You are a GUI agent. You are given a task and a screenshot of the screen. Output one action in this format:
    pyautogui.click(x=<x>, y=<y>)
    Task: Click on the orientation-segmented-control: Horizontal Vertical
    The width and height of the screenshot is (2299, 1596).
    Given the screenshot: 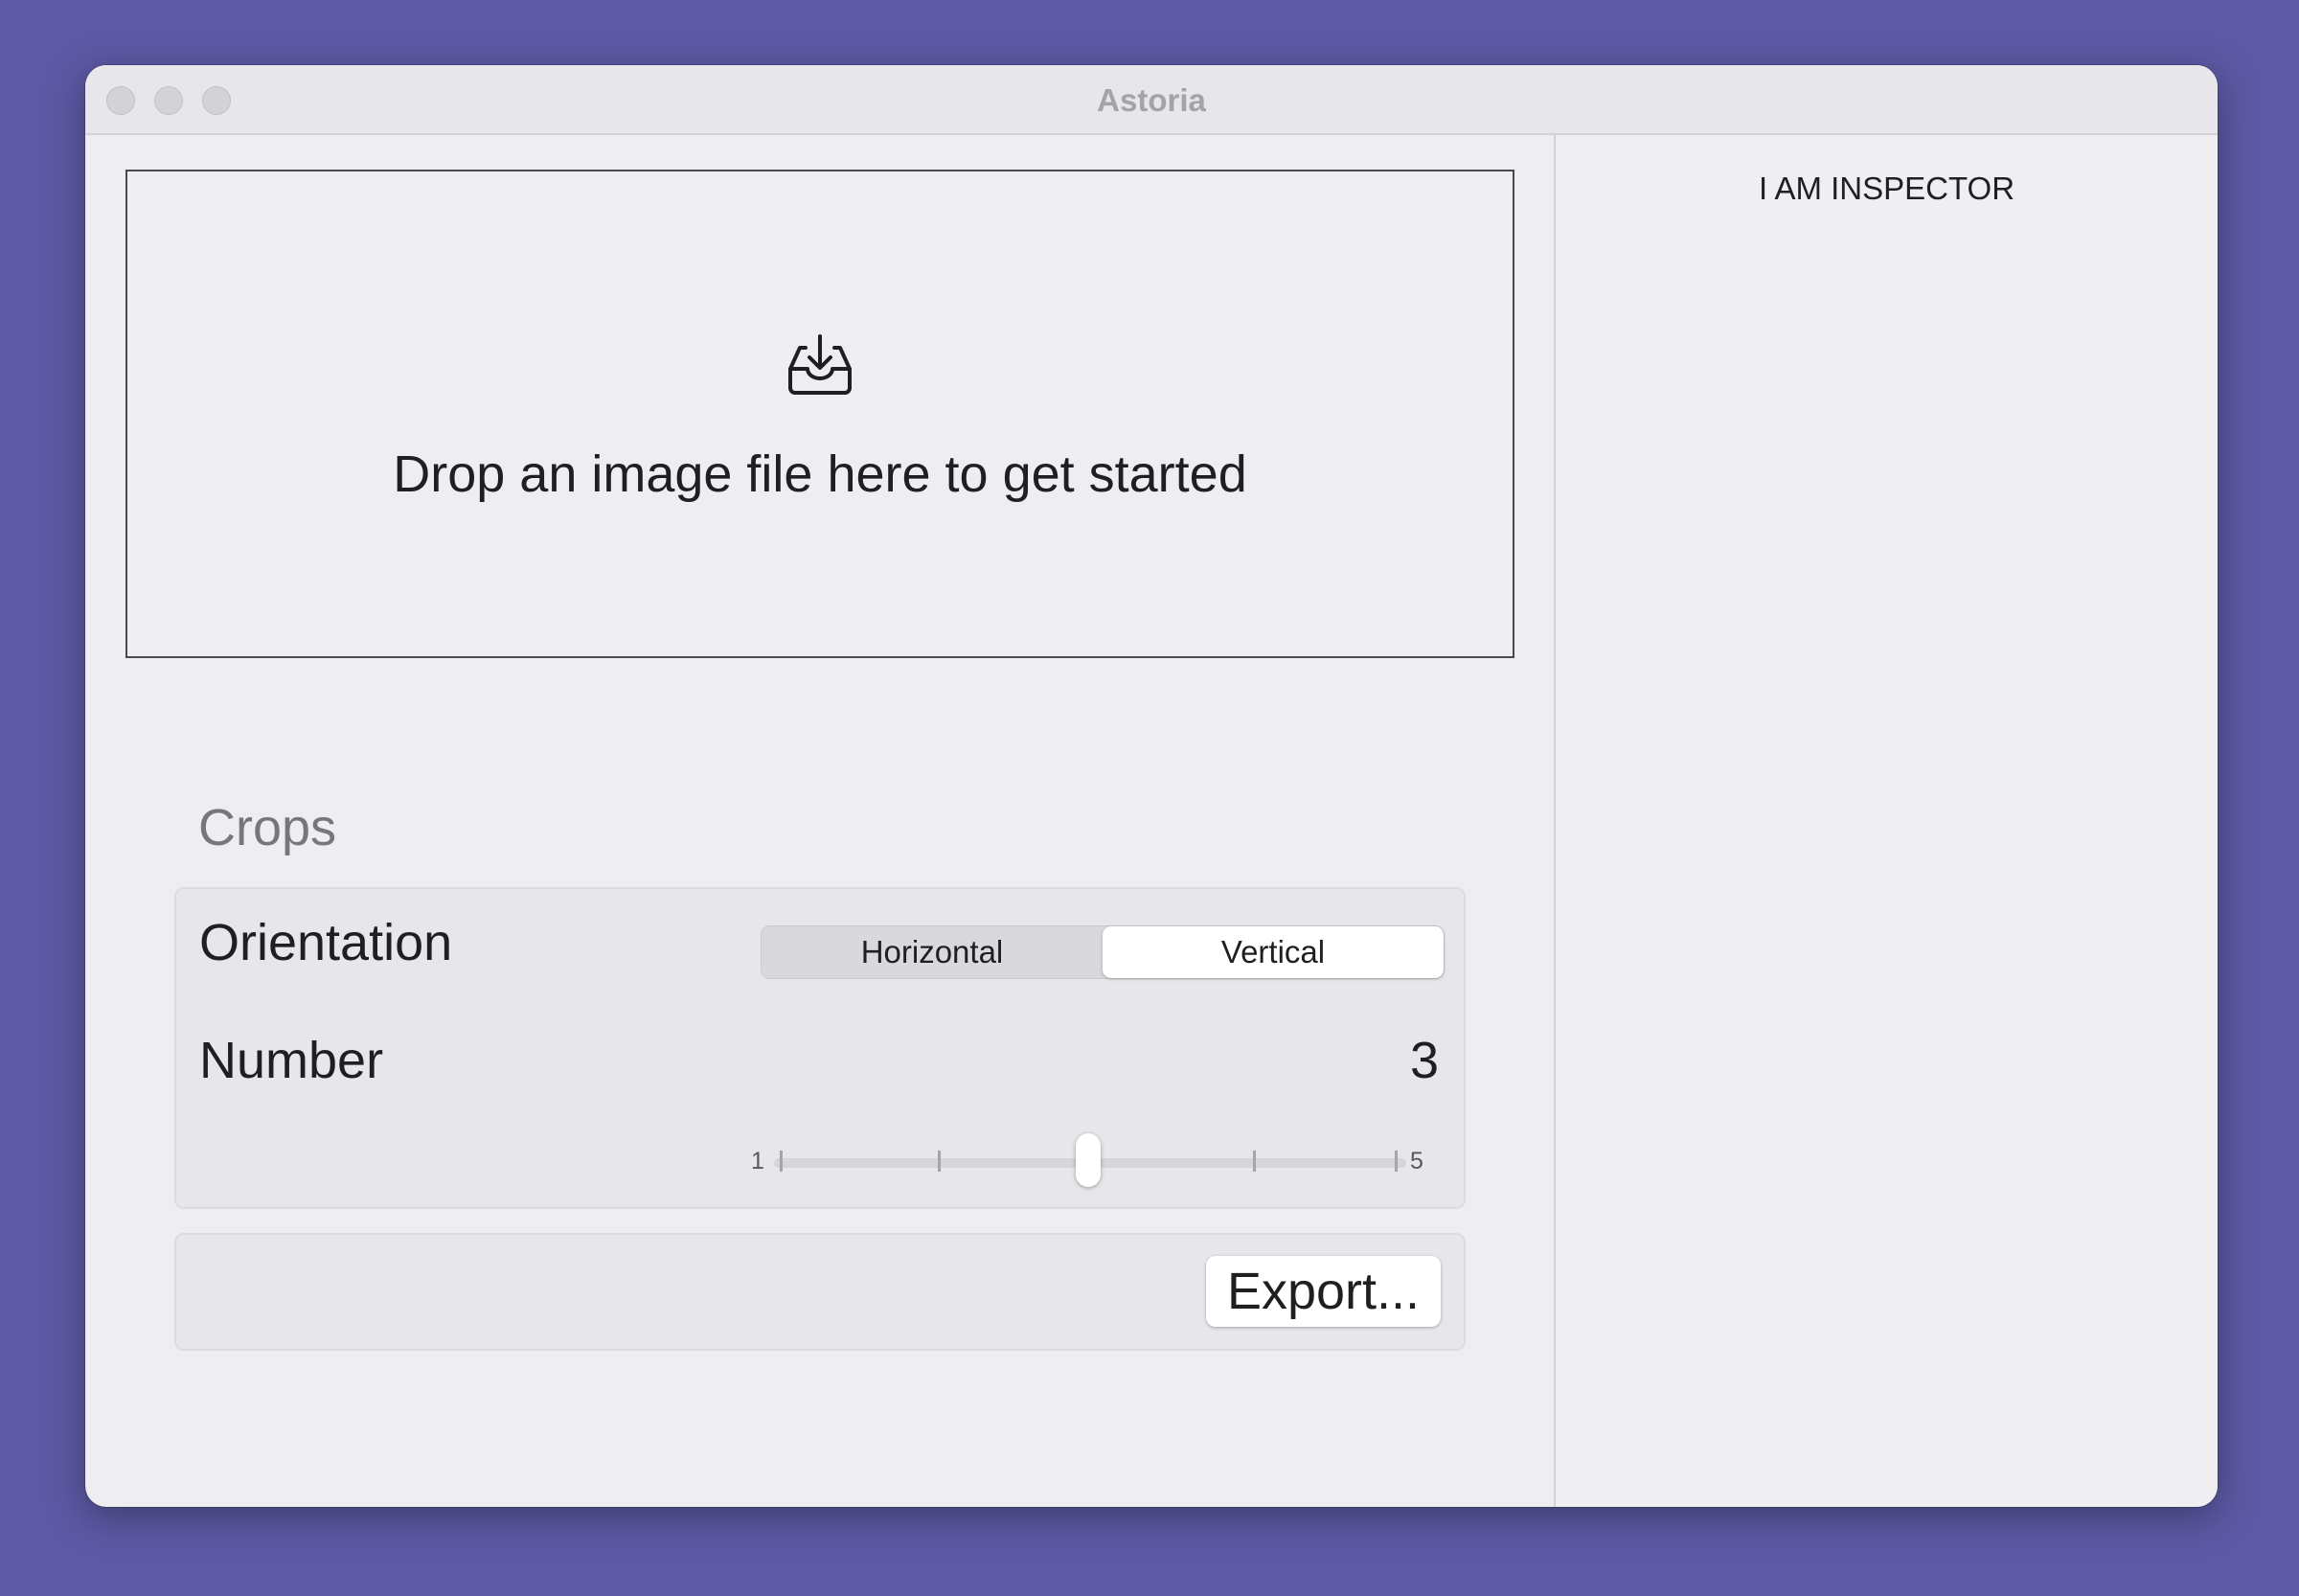 What is the action you would take?
    pyautogui.click(x=1103, y=952)
    